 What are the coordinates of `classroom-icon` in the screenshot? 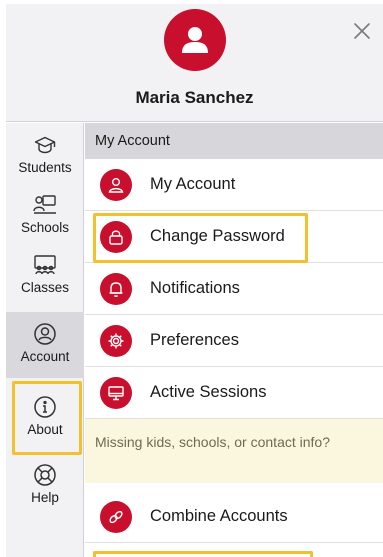 It's located at (45, 265).